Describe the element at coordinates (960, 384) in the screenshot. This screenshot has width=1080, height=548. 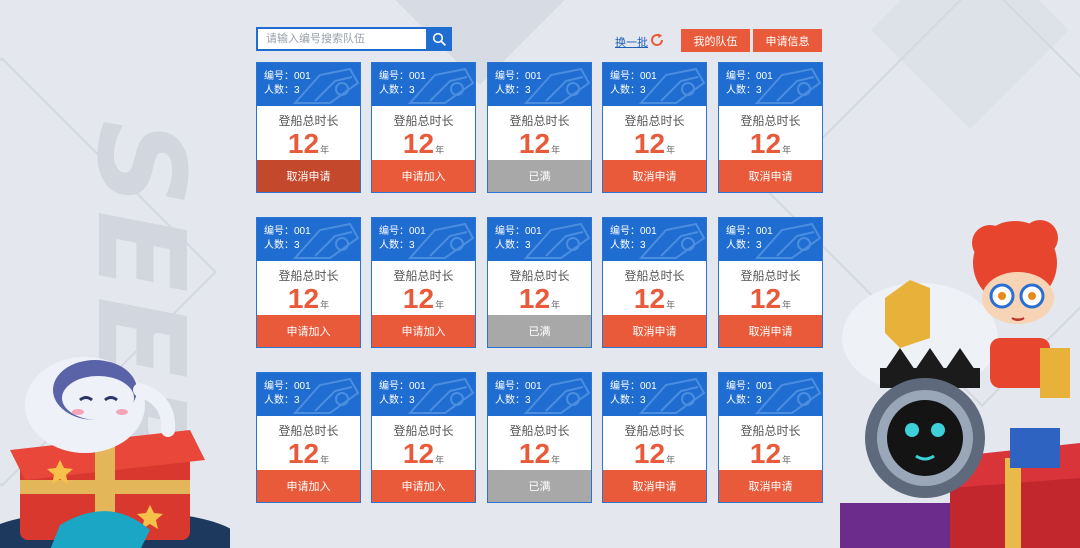
I see `mascot-robot-right` at that location.